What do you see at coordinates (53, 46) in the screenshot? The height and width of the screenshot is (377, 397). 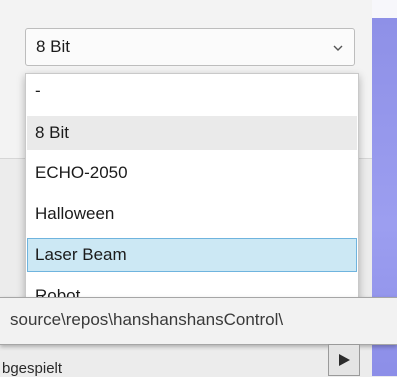 I see `combobox-selected-value: 8 Bit` at bounding box center [53, 46].